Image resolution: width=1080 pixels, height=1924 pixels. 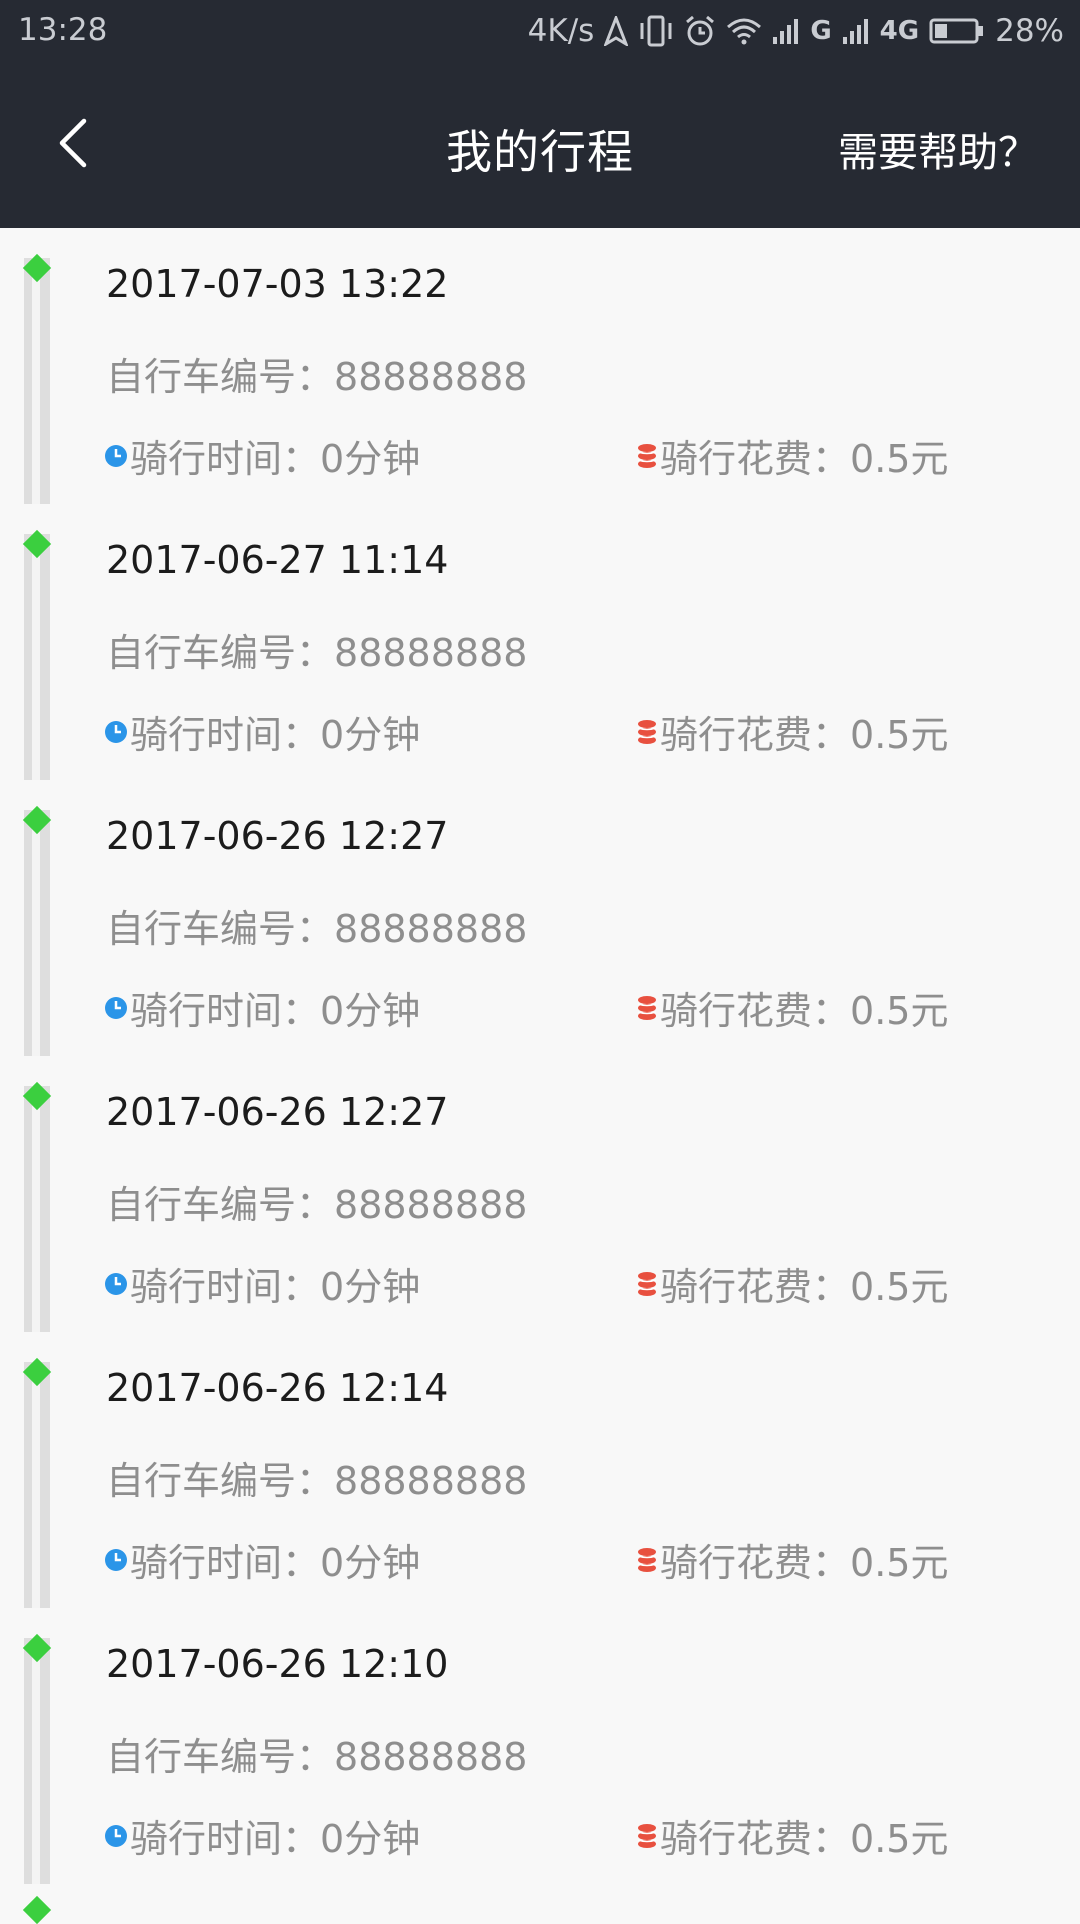 What do you see at coordinates (821, 31) in the screenshot?
I see `network-type-g: G` at bounding box center [821, 31].